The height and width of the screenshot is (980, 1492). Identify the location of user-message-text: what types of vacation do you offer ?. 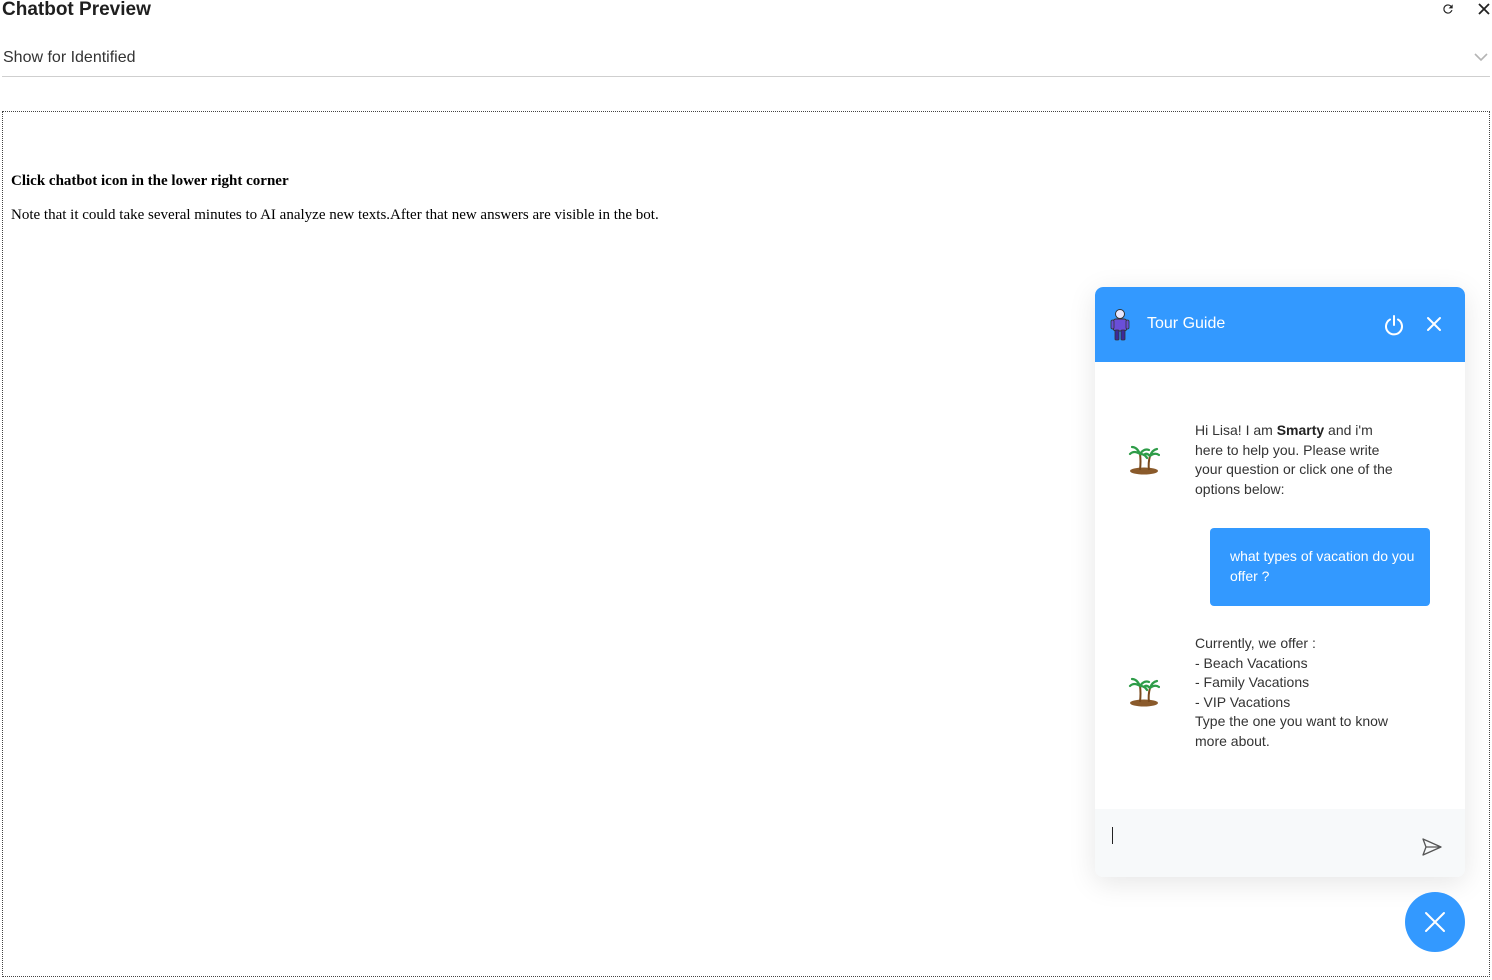
(1322, 566).